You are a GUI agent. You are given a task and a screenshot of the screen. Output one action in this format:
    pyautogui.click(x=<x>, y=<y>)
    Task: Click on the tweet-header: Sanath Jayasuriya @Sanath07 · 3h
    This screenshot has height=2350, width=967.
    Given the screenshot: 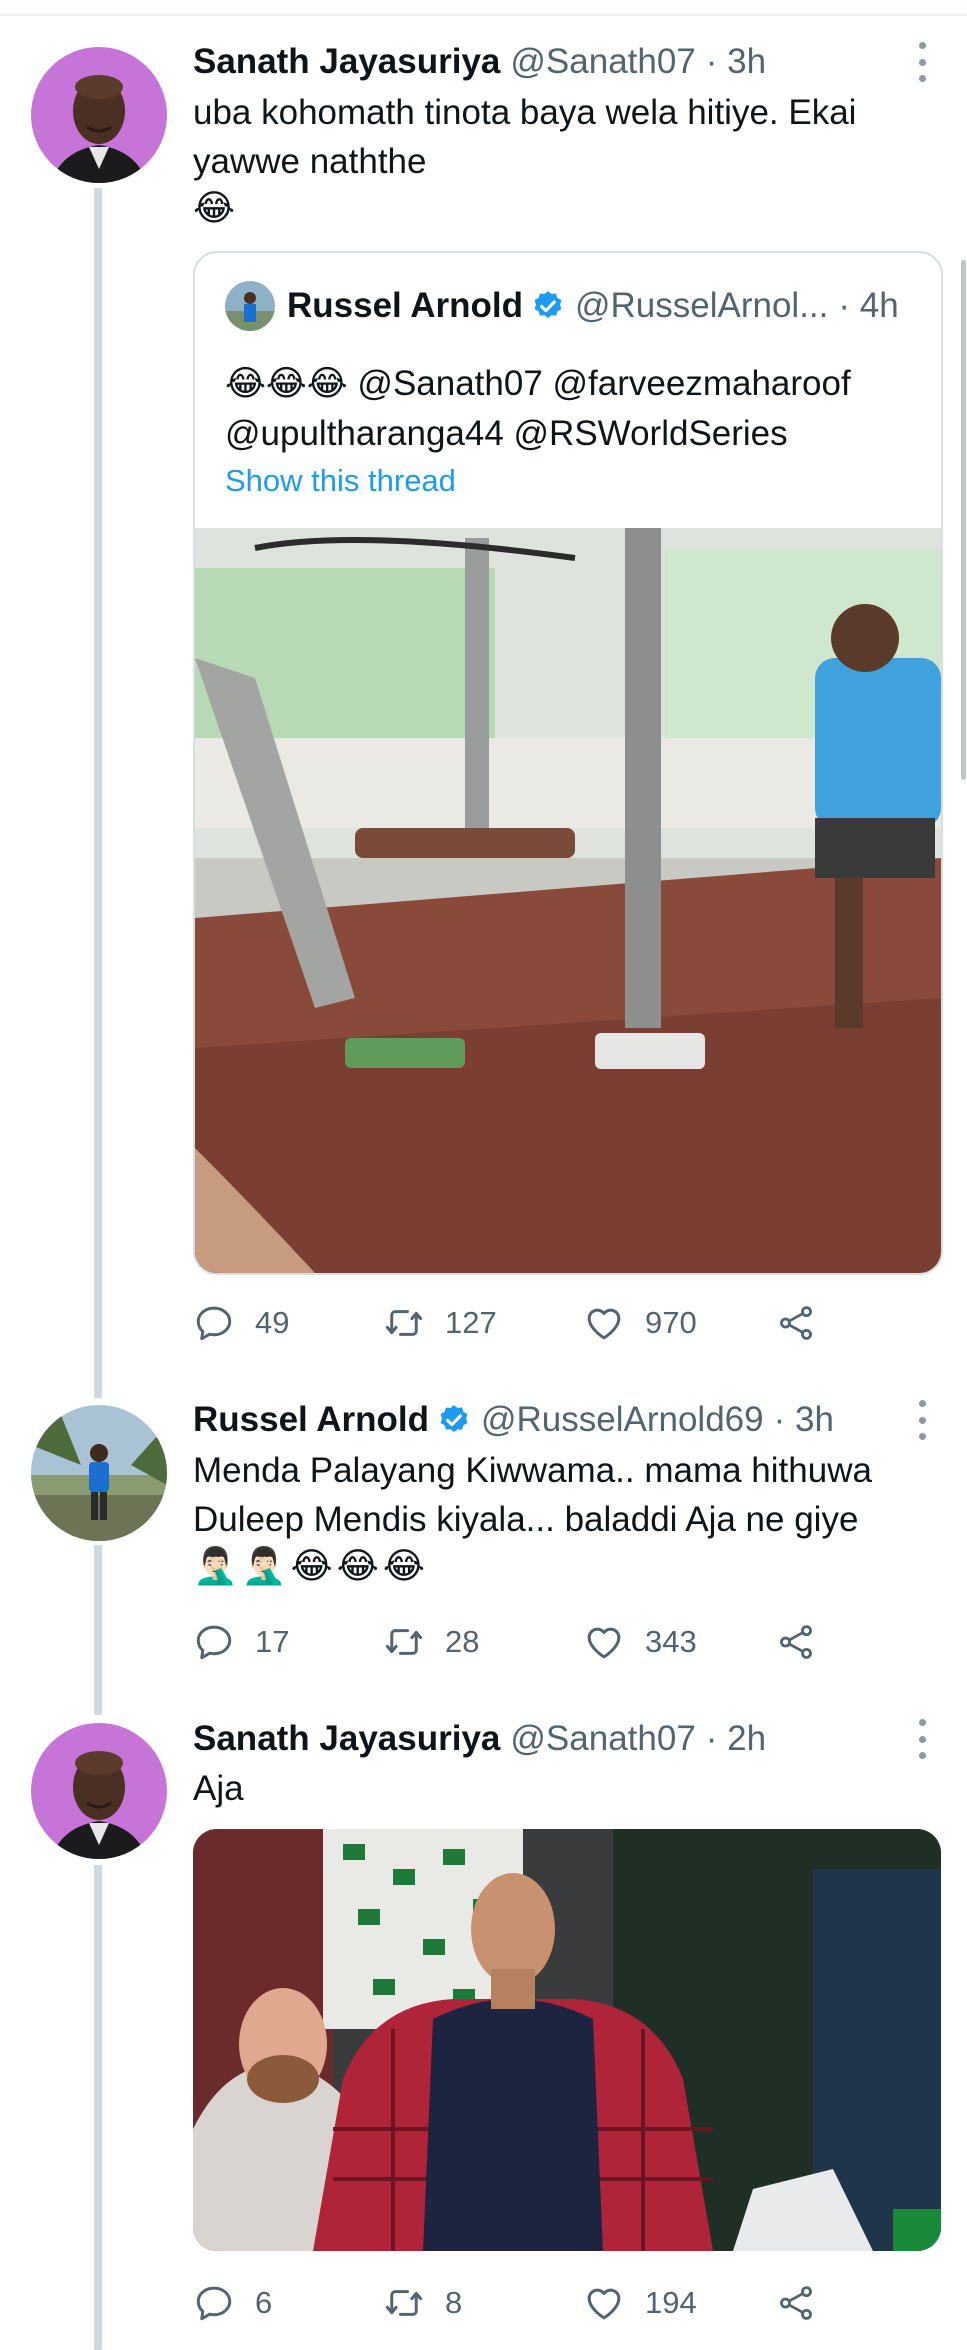 What is the action you would take?
    pyautogui.click(x=479, y=62)
    